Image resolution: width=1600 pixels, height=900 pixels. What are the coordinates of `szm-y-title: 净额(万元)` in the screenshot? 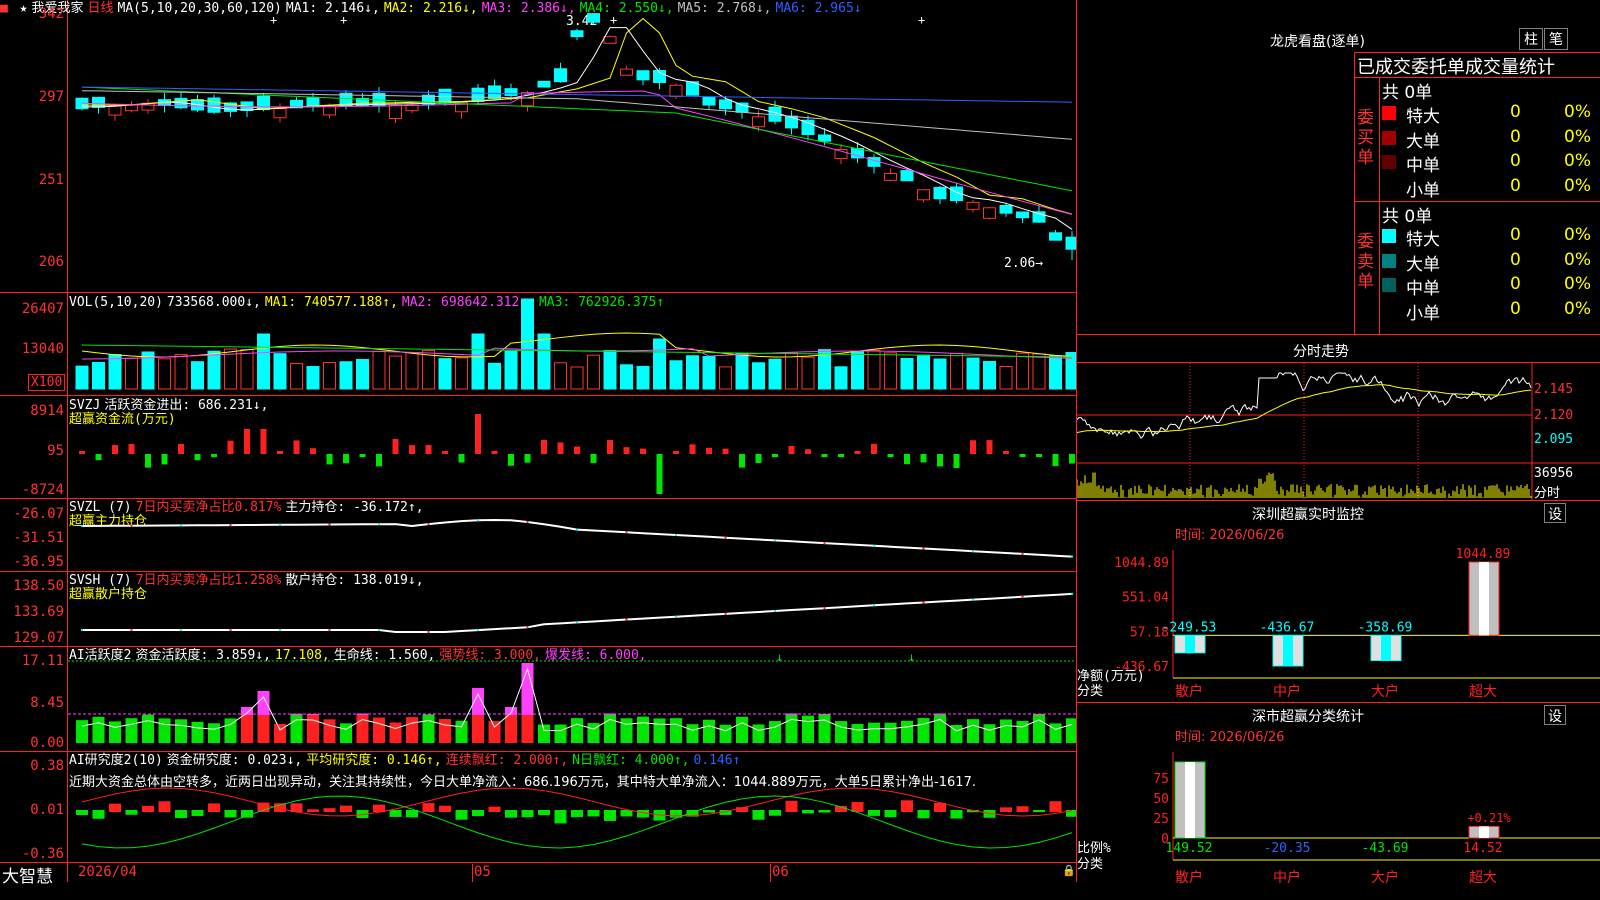 It's located at (1111, 676).